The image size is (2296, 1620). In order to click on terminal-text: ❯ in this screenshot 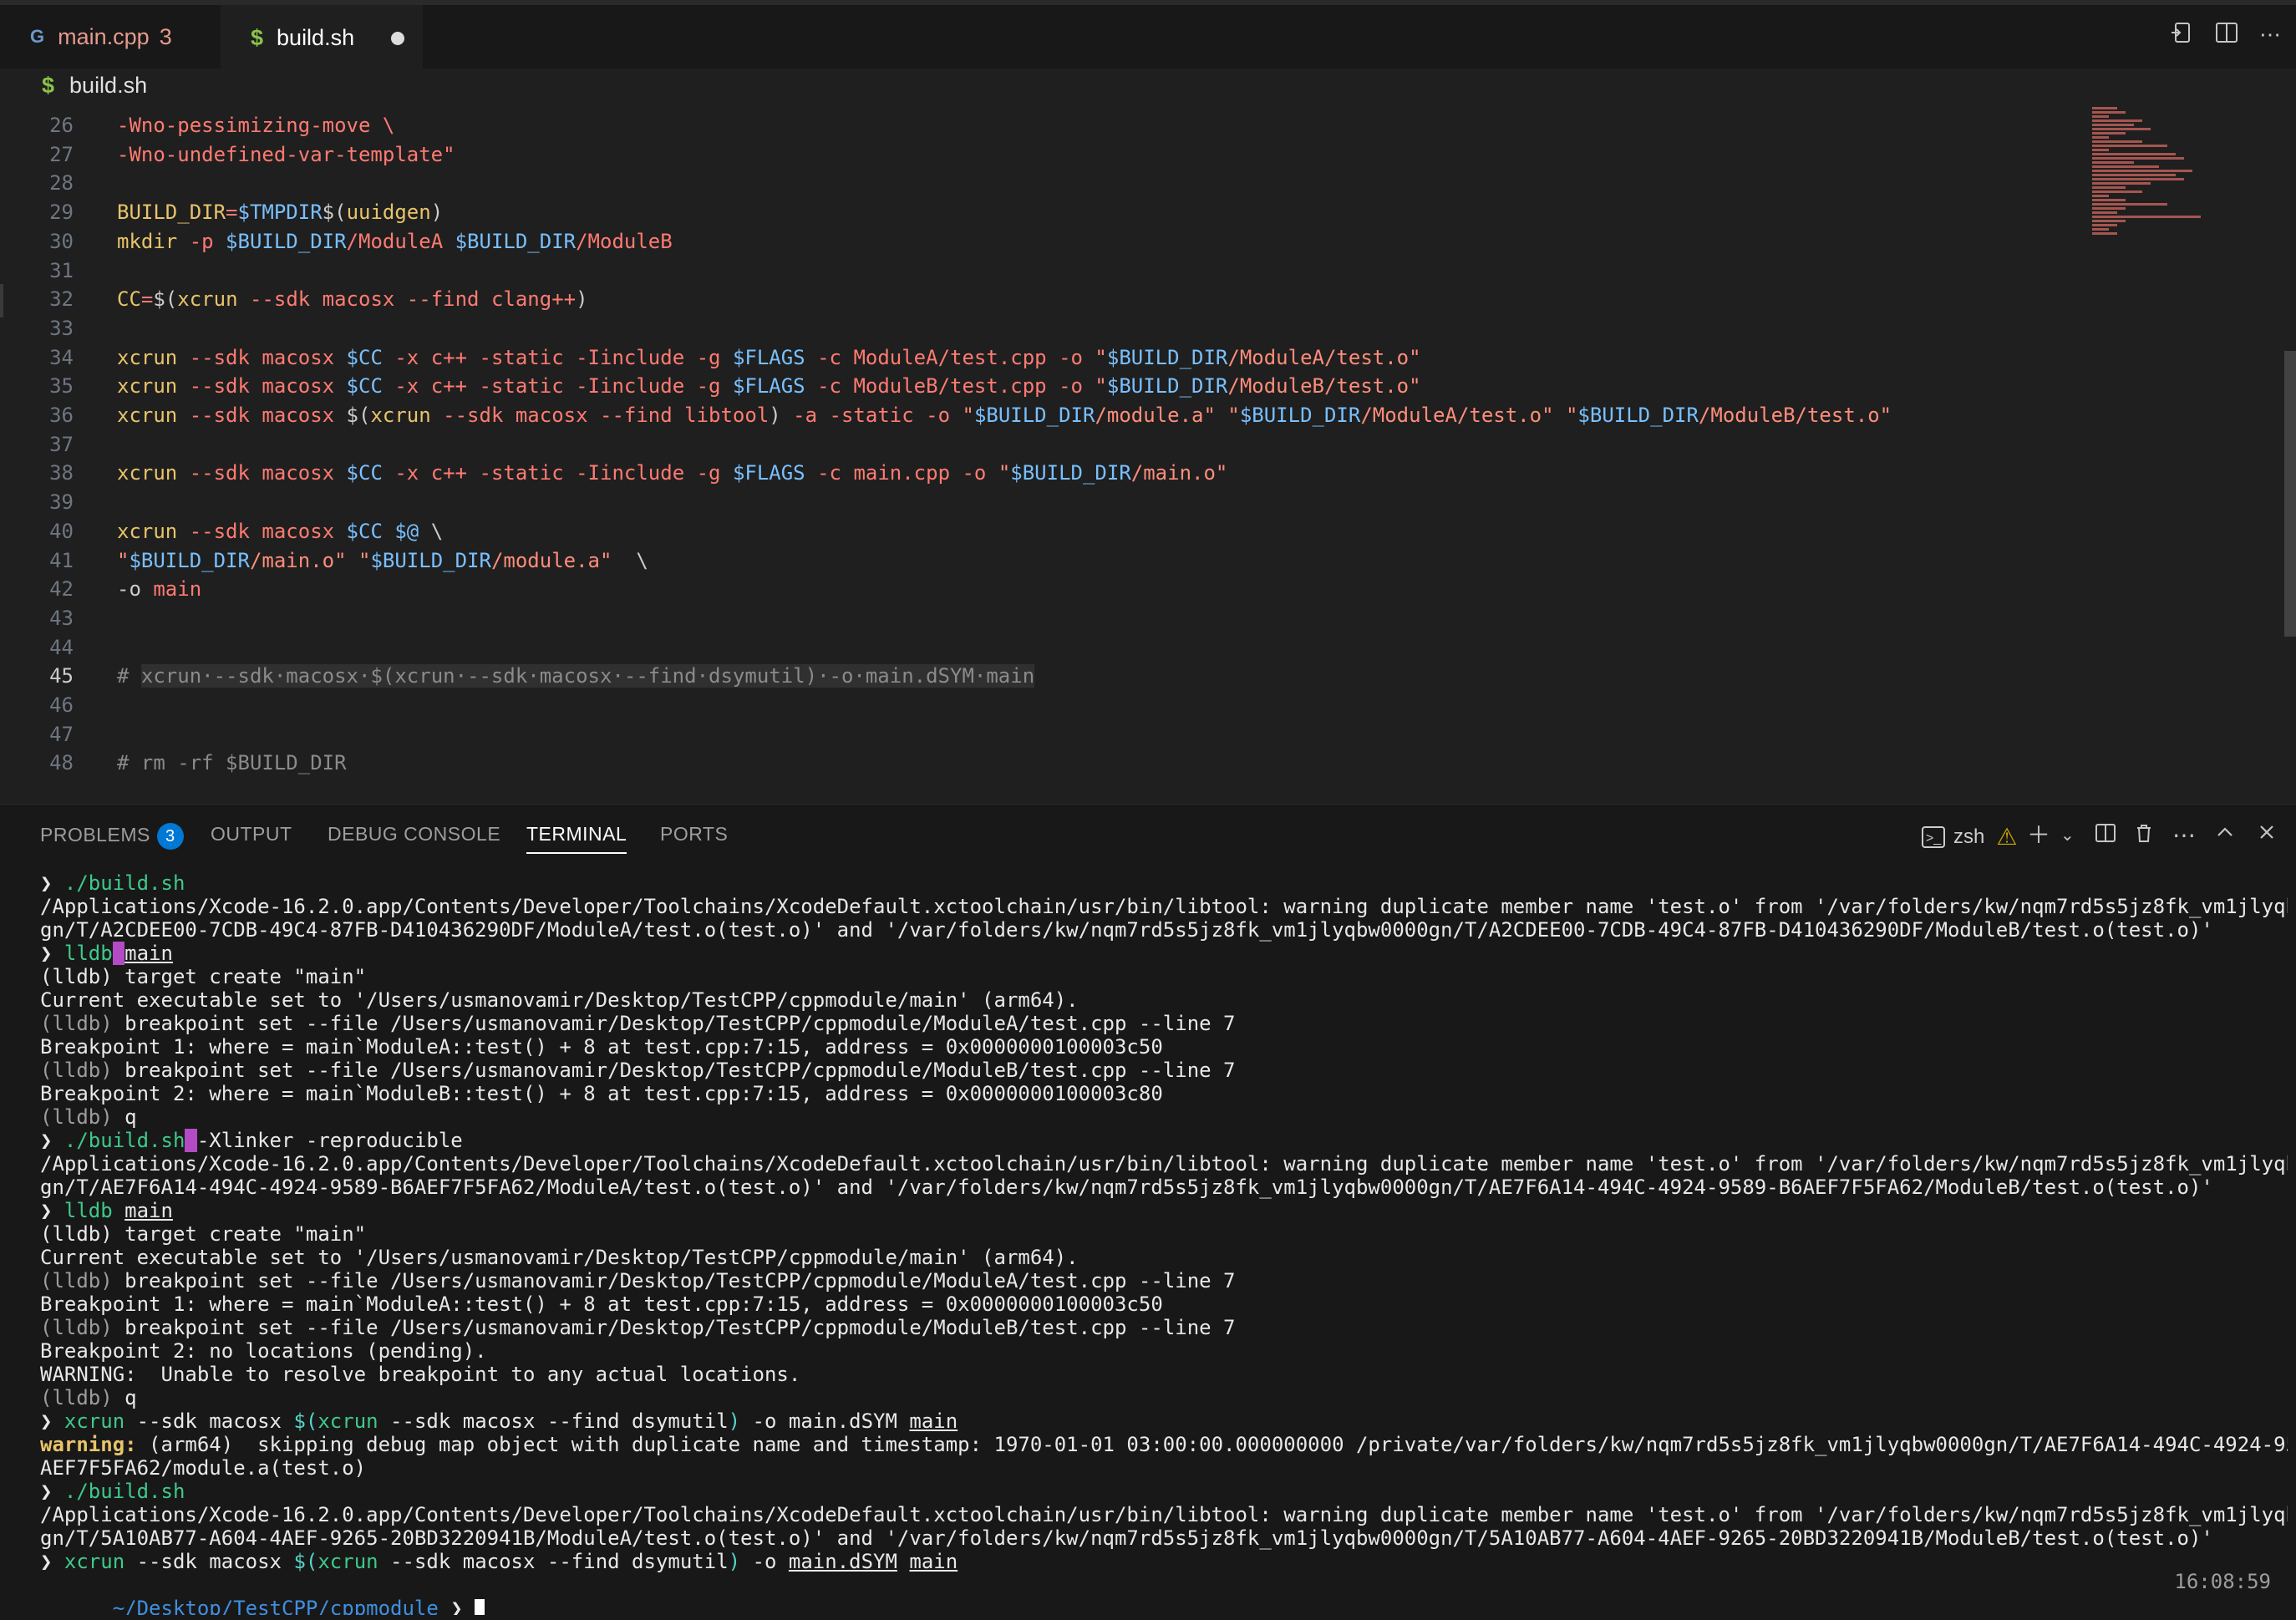, I will do `click(52, 1210)`.